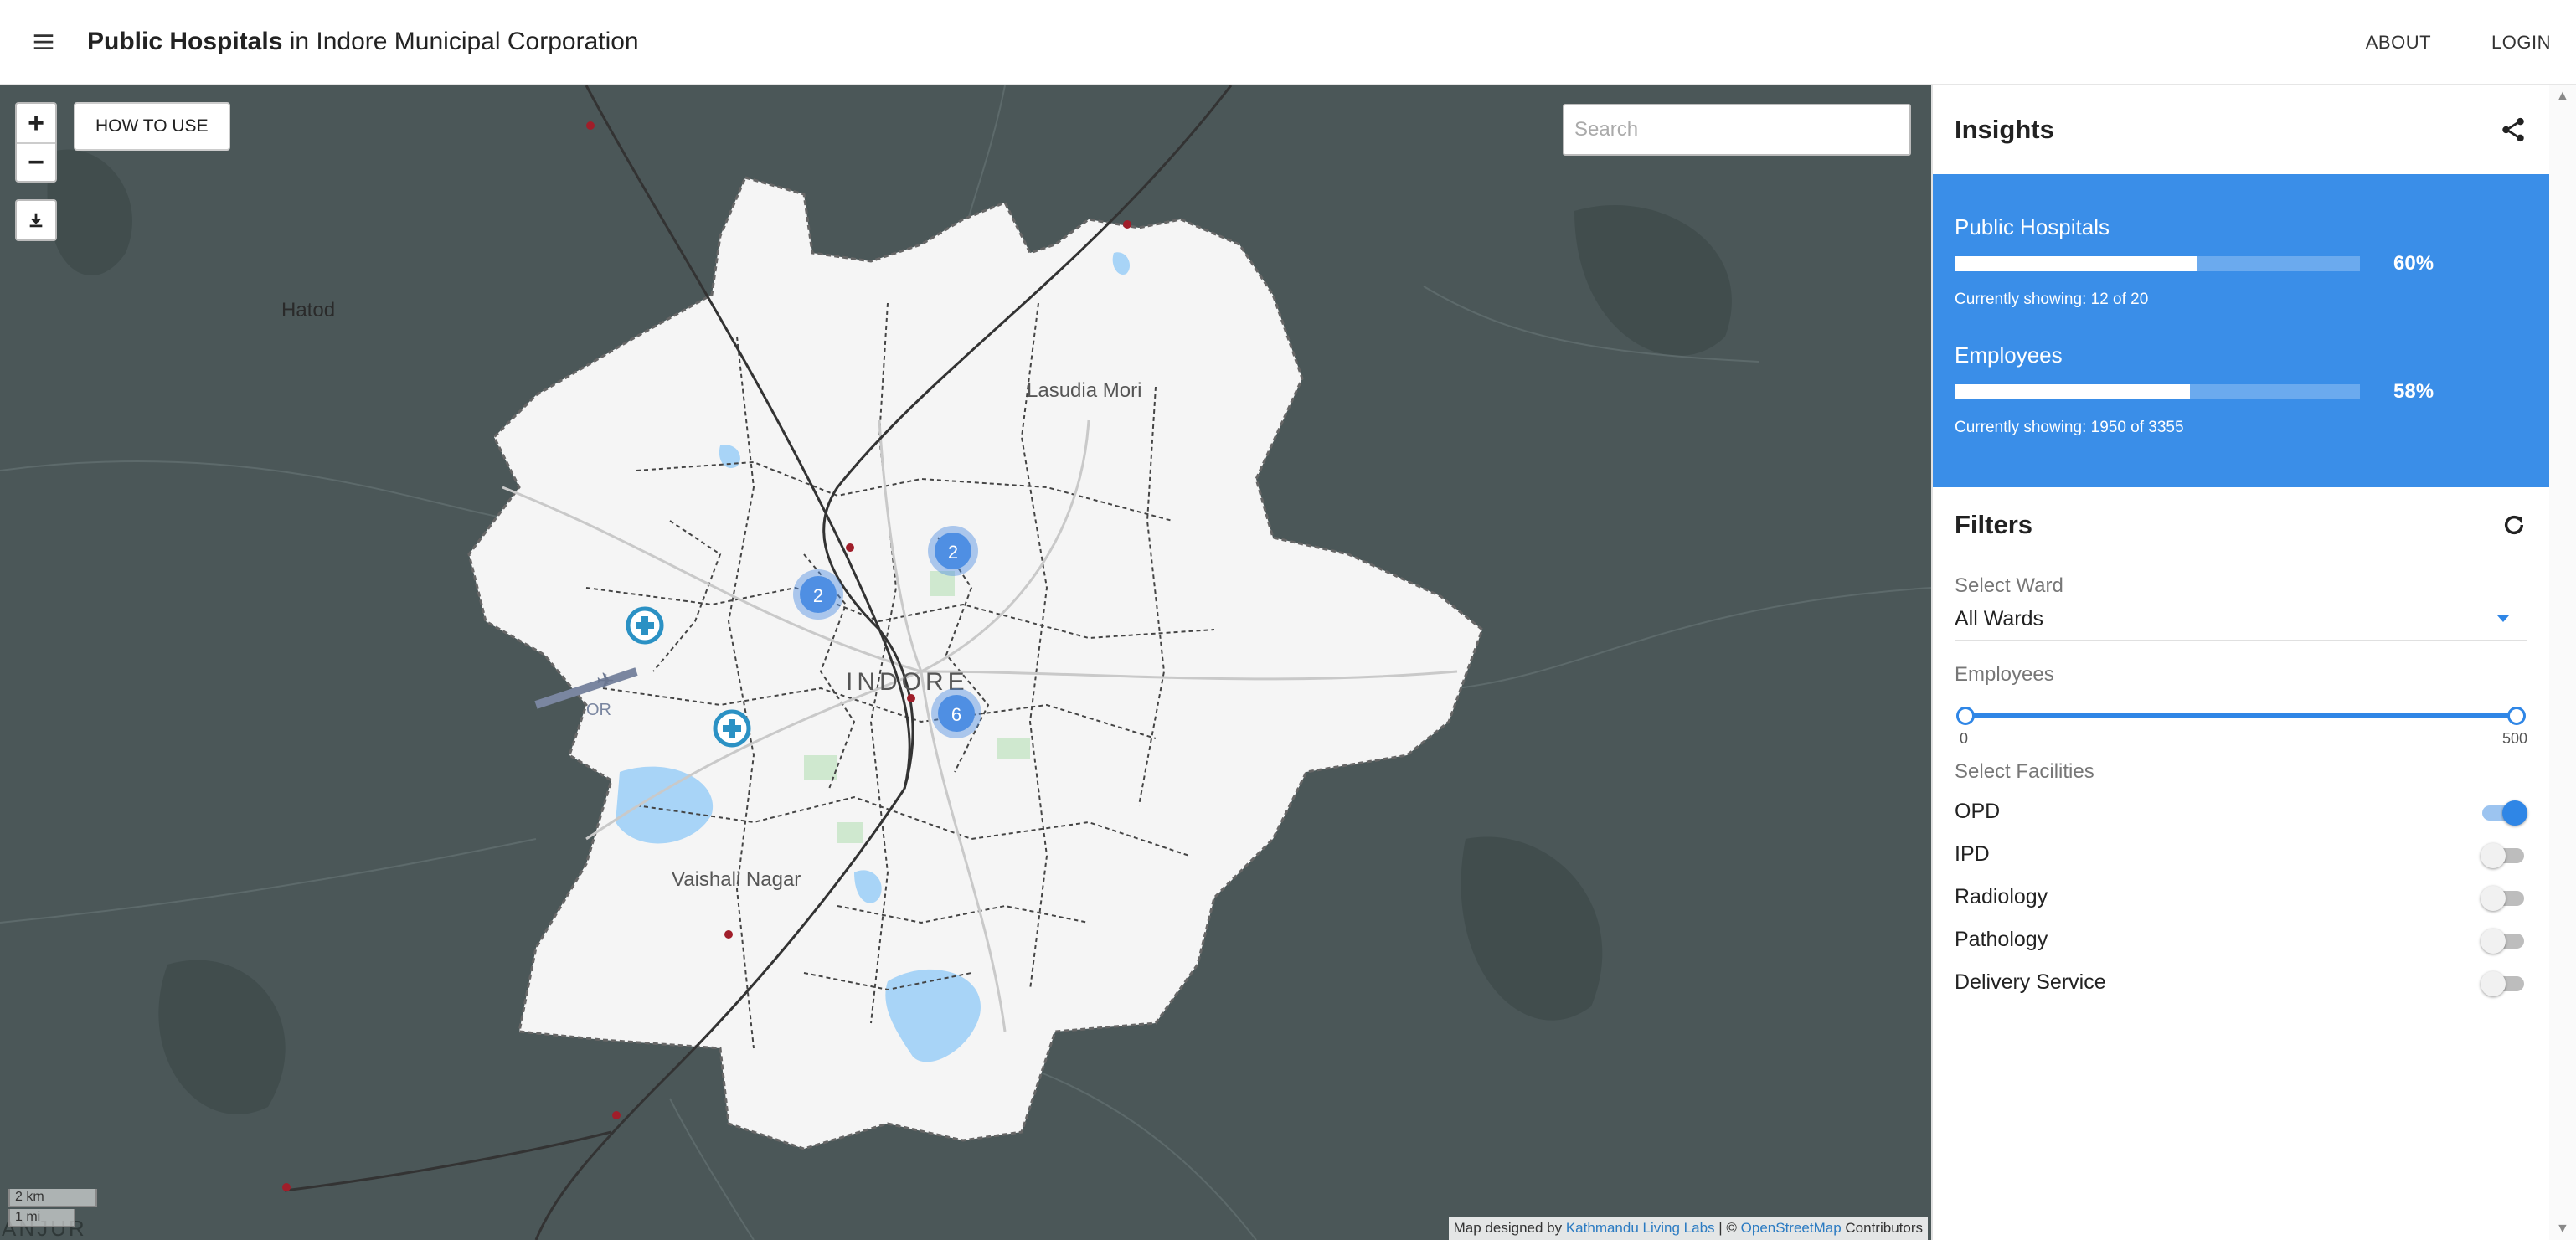 The image size is (2576, 1240). I want to click on insights-header: Insights, so click(2241, 129).